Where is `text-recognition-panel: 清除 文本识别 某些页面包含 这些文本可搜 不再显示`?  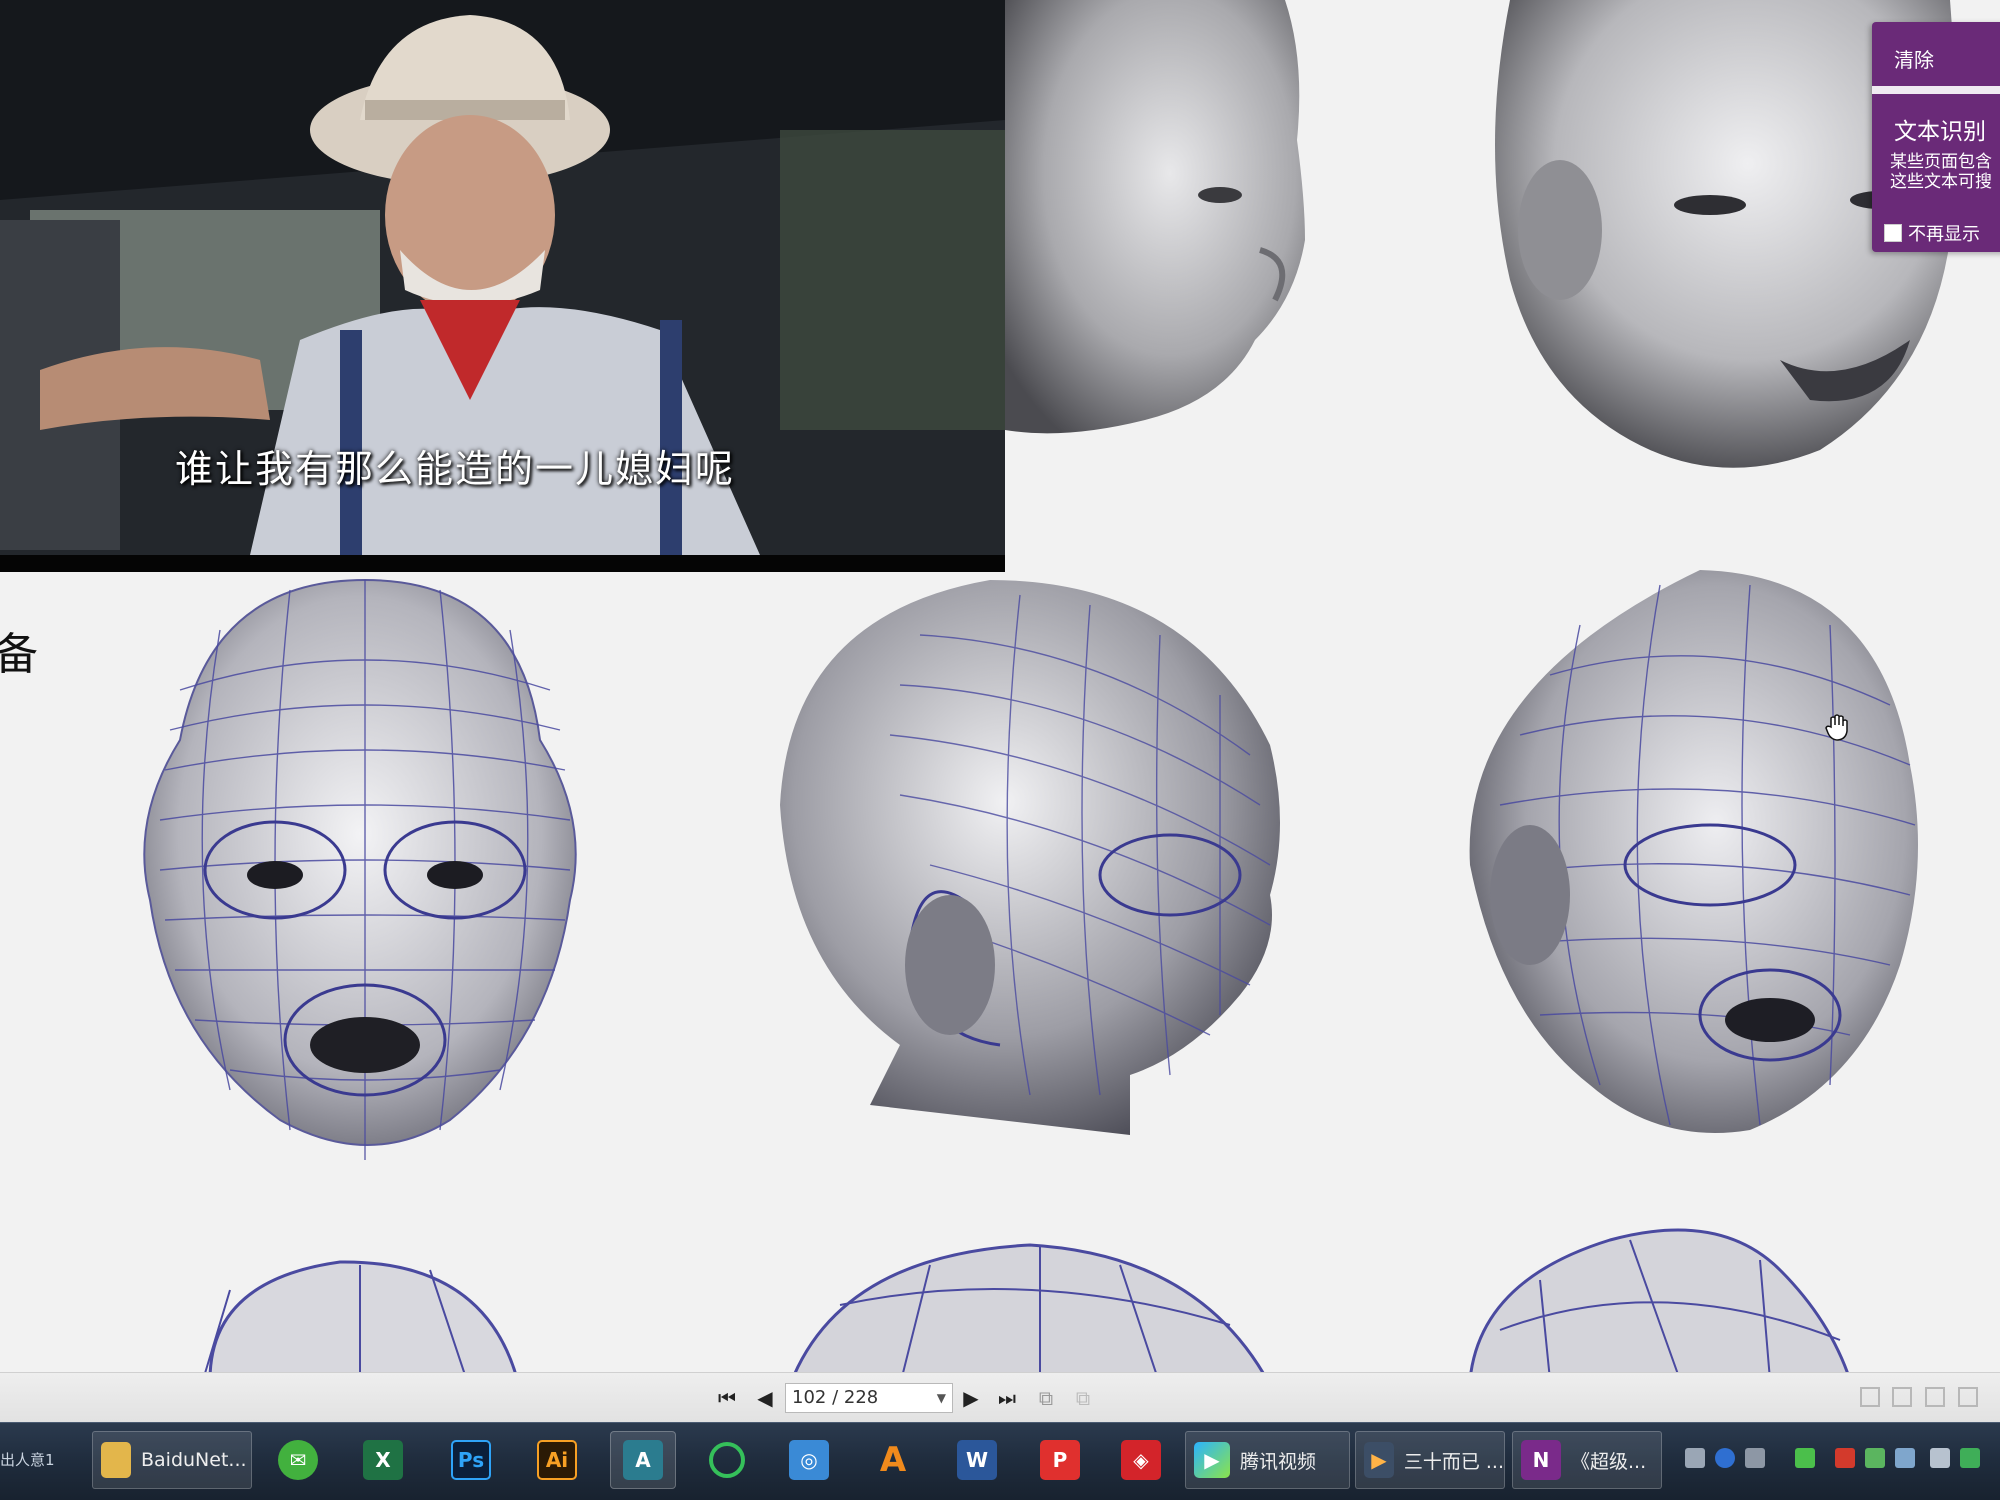 text-recognition-panel: 清除 文本识别 某些页面包含 这些文本可搜 不再显示 is located at coordinates (1936, 137).